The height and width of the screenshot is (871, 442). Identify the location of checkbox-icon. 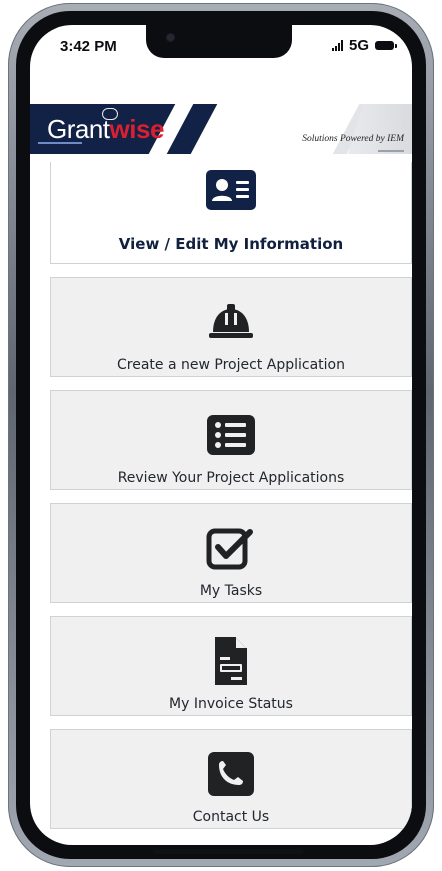
(231, 548).